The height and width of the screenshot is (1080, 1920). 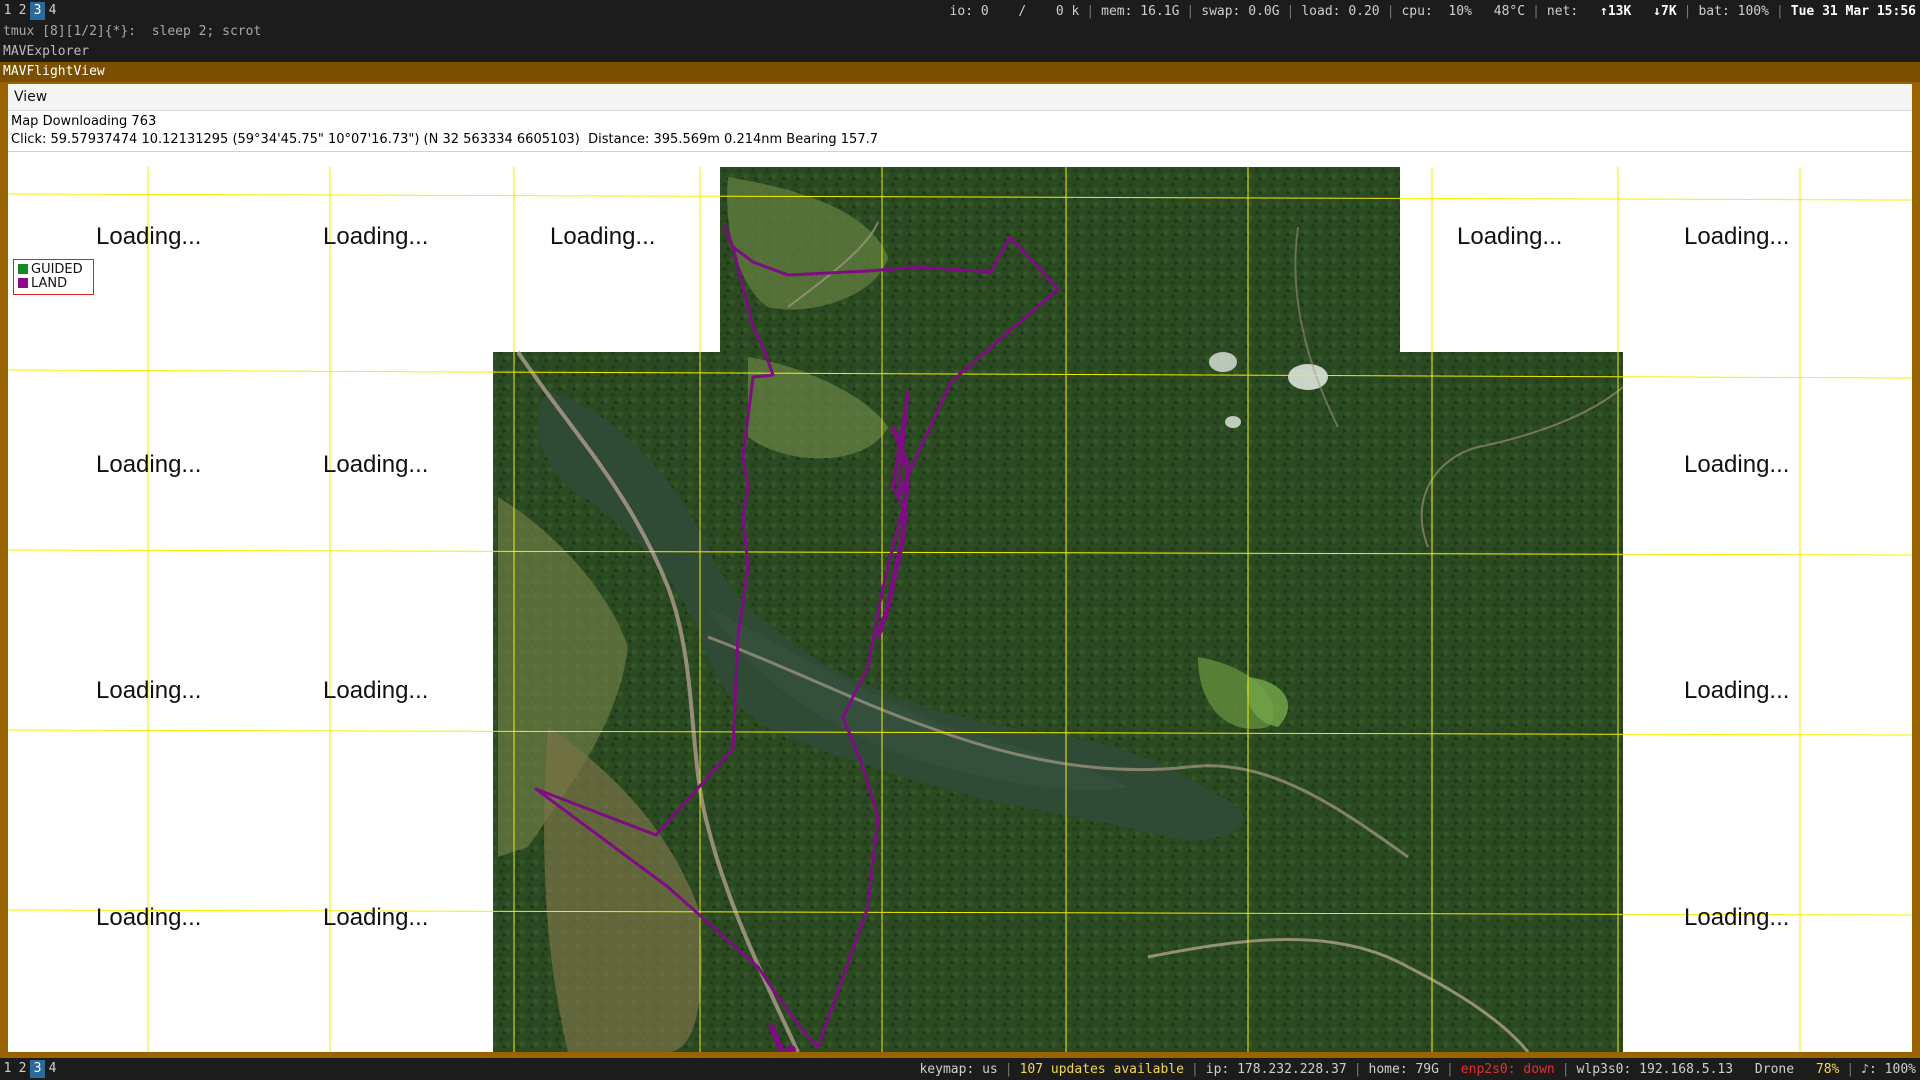 What do you see at coordinates (84, 121) in the screenshot?
I see `download-status: Map Downloading 763` at bounding box center [84, 121].